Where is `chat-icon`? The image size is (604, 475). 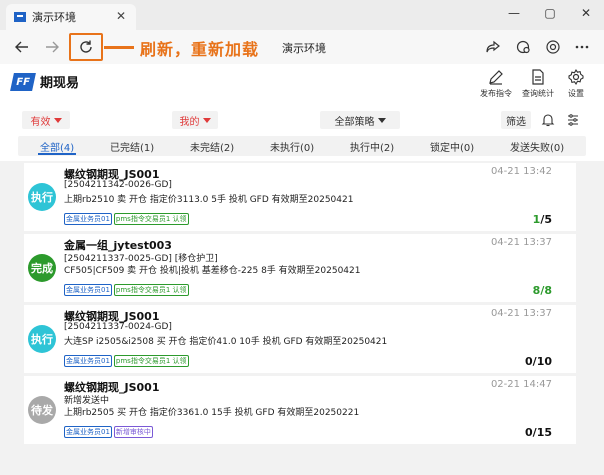 chat-icon is located at coordinates (523, 47).